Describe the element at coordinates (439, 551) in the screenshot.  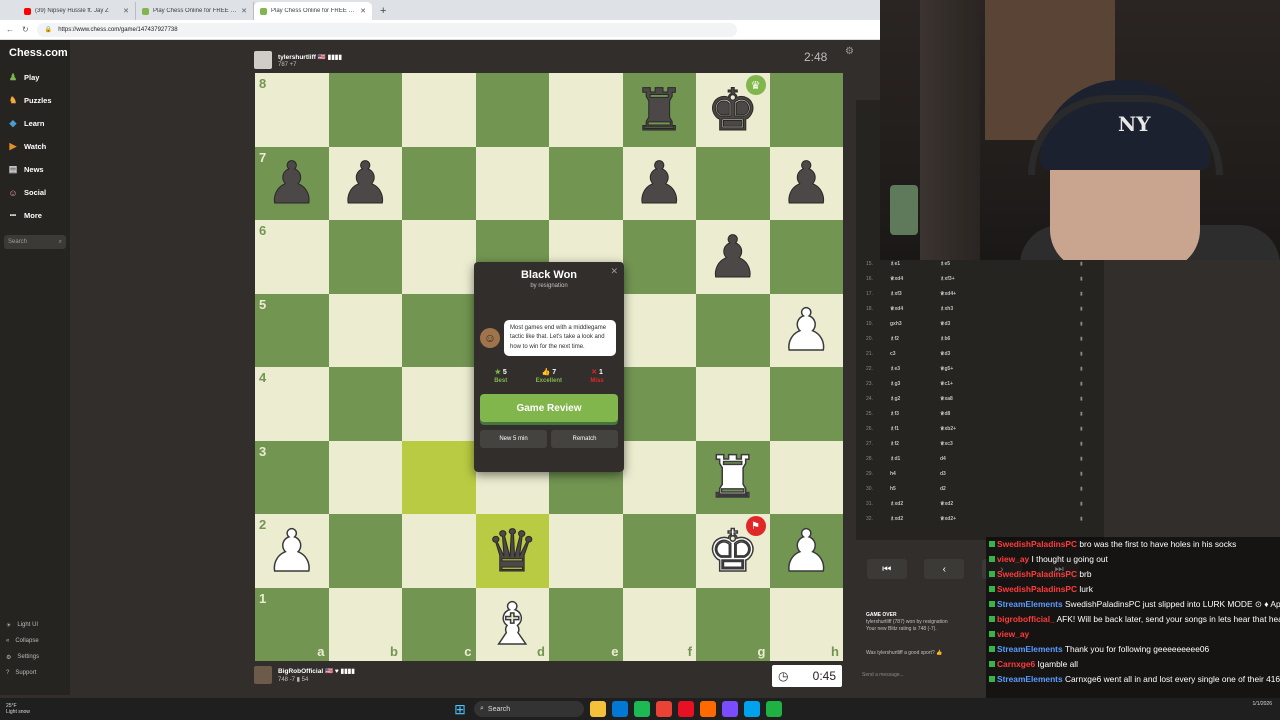
I see `square-c2` at that location.